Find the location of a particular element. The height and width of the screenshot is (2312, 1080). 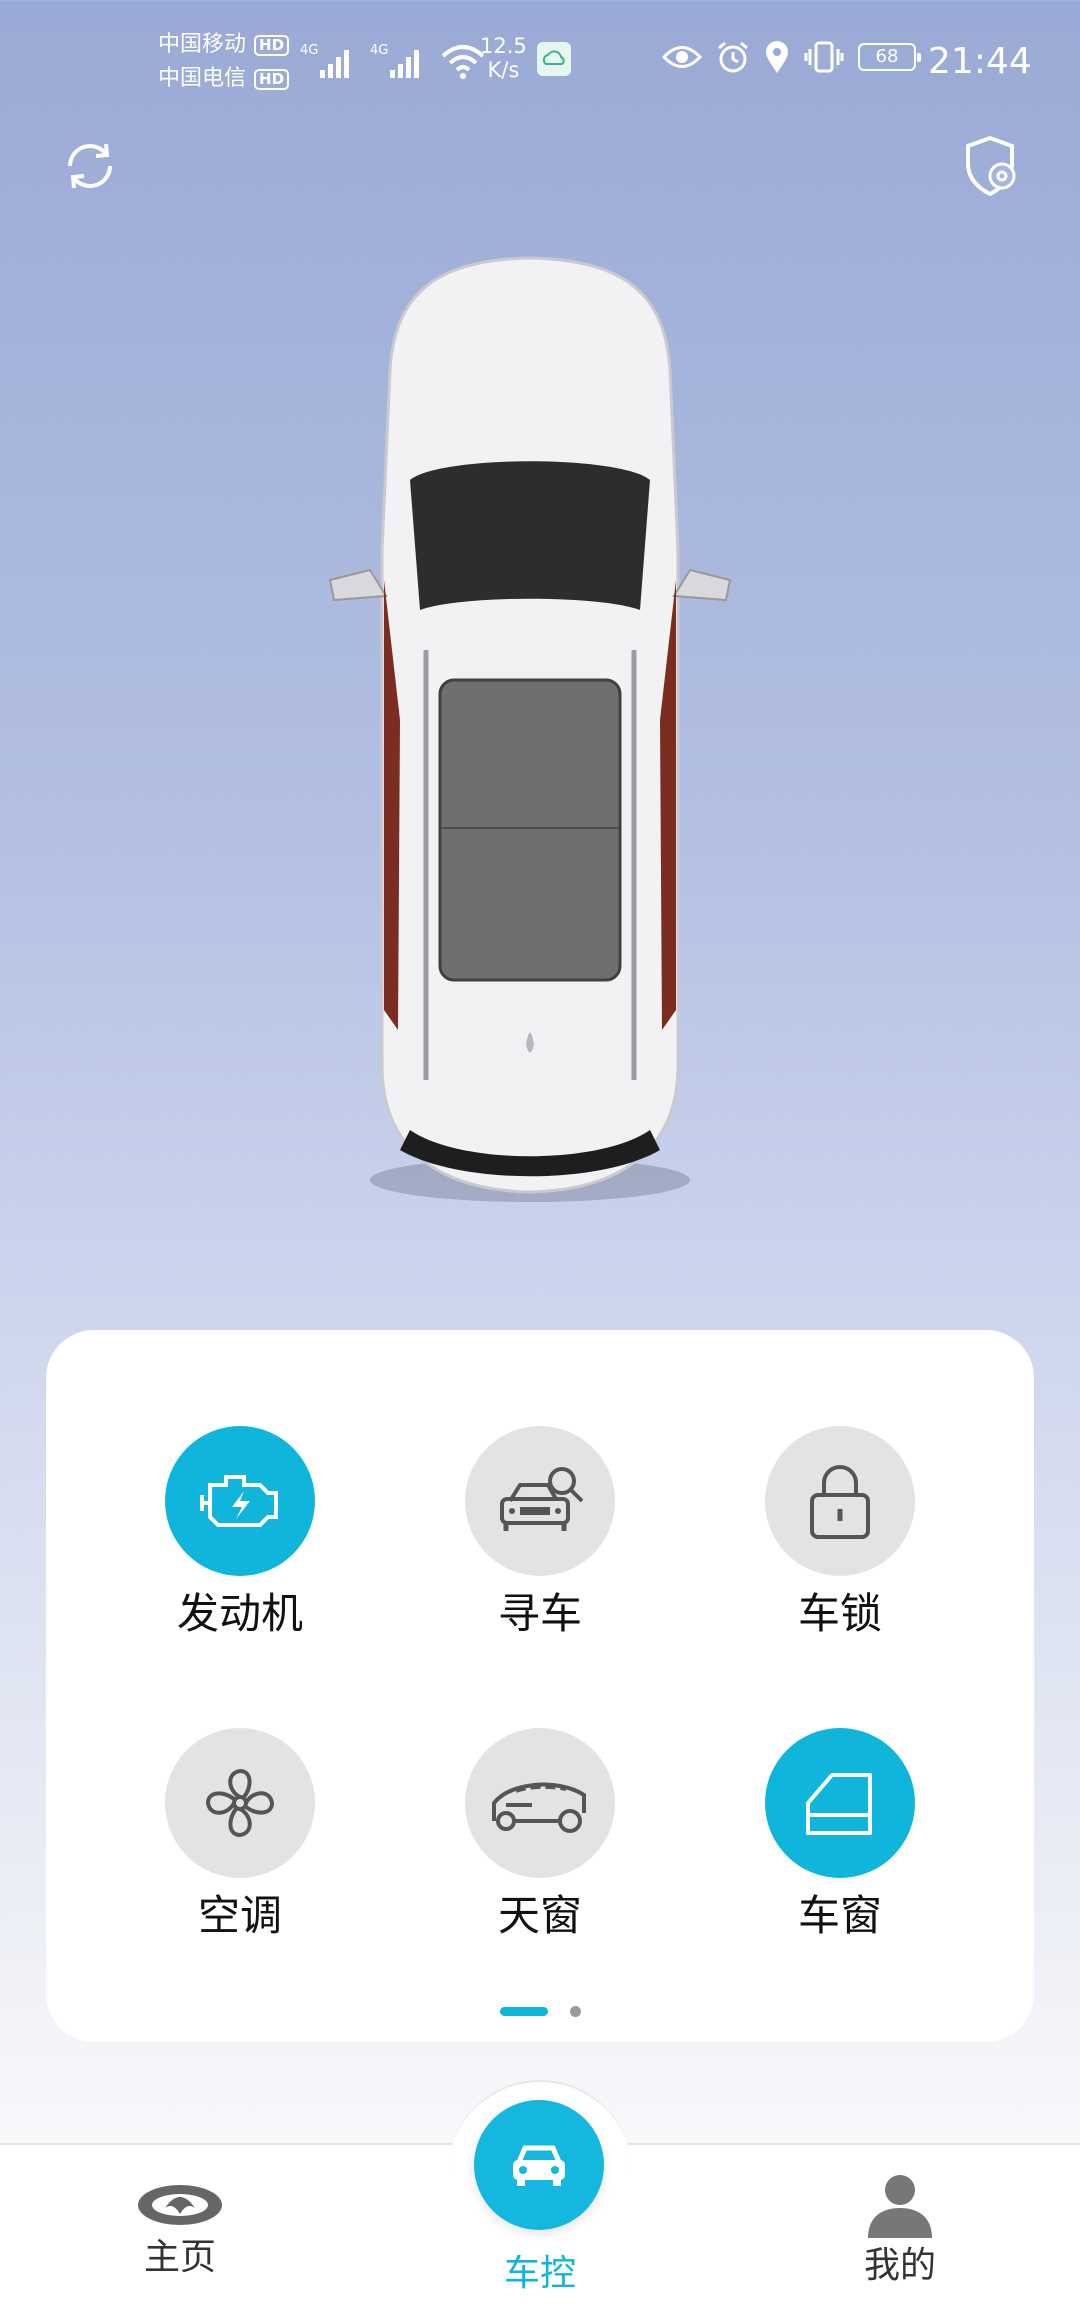

net-speed-unit: K/s is located at coordinates (503, 70).